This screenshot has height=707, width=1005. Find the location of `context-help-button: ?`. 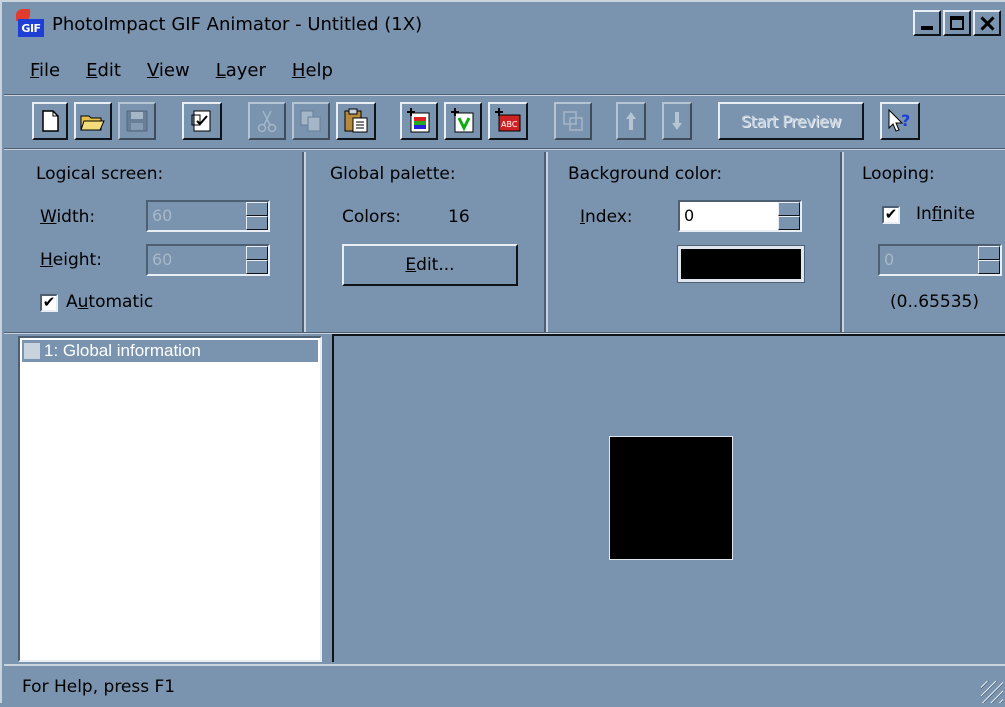

context-help-button: ? is located at coordinates (900, 121).